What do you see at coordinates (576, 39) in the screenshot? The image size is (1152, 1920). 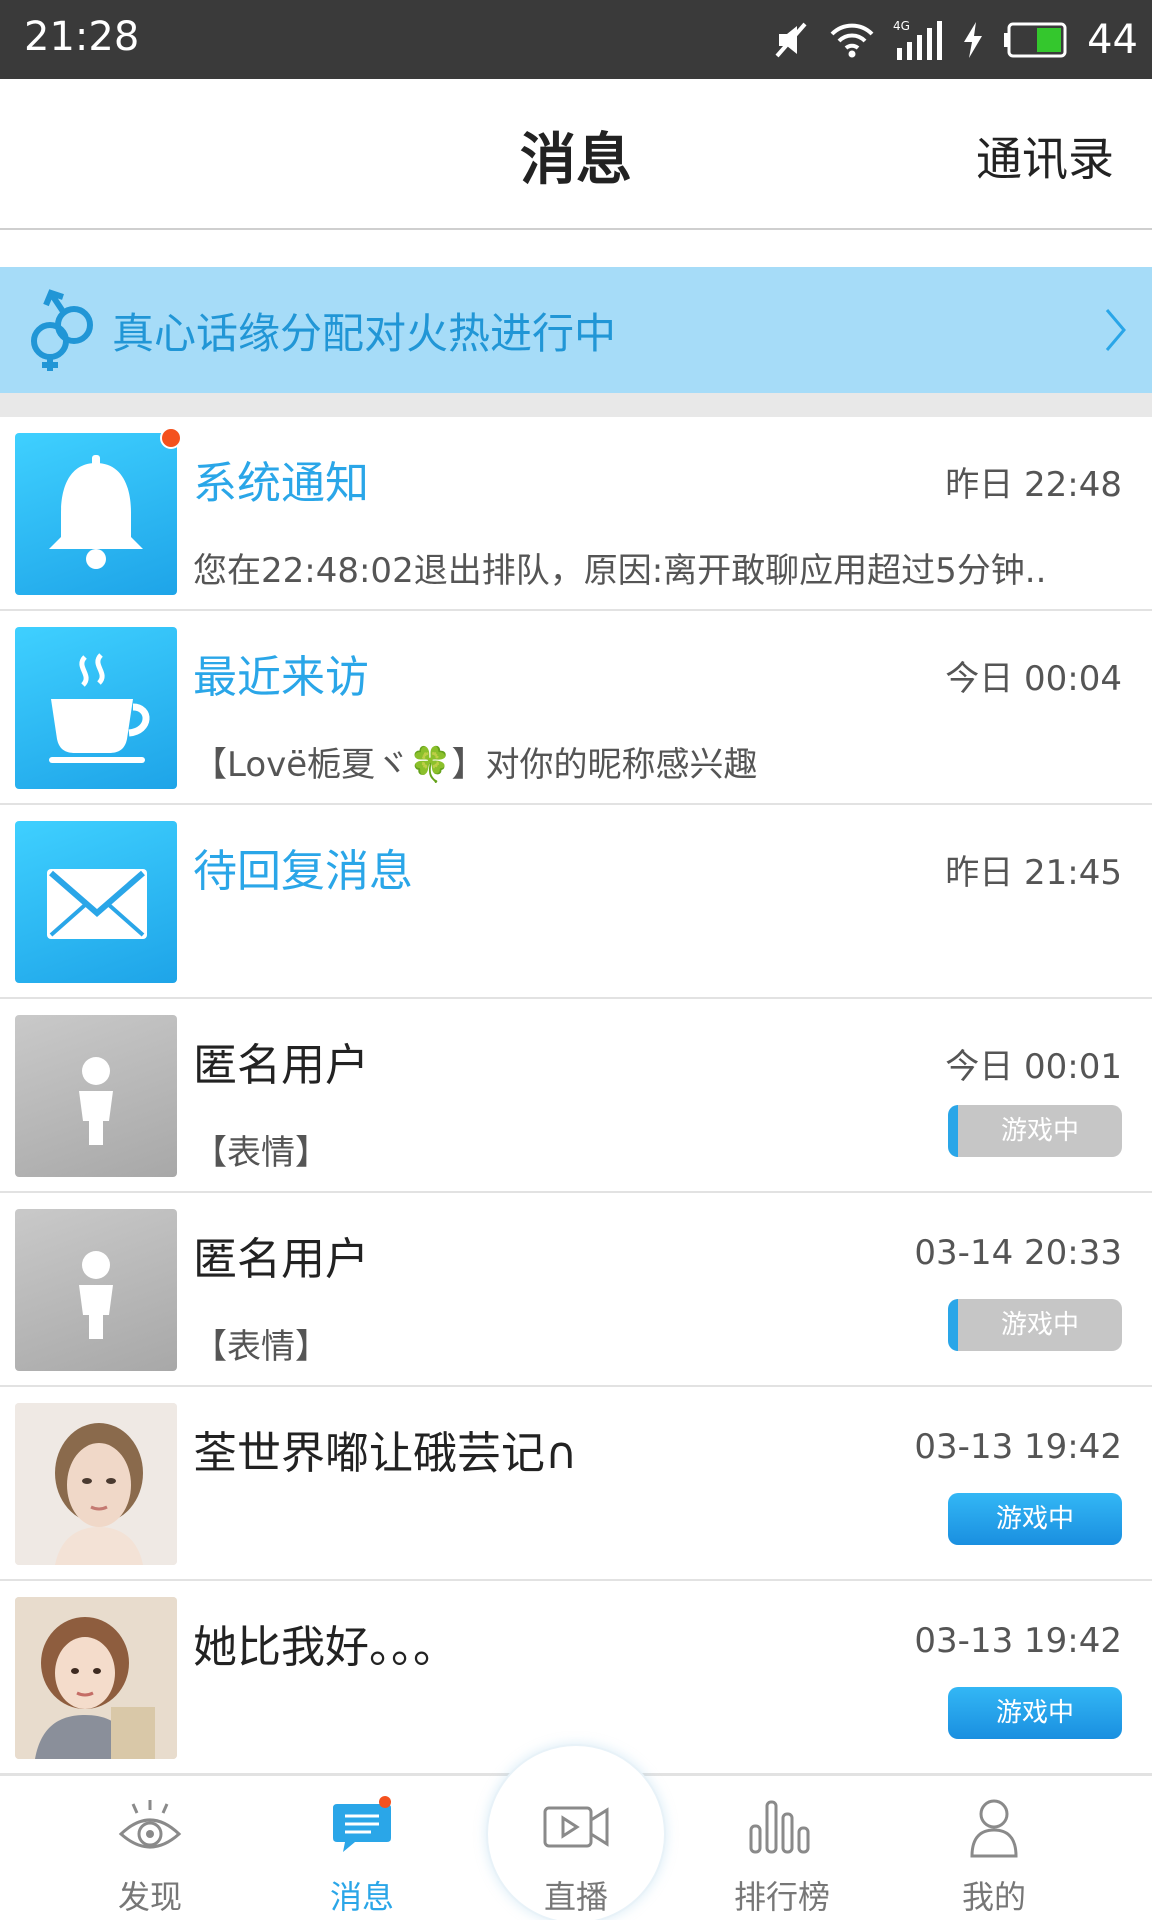 I see `status-bar: 21:28 4G 44` at bounding box center [576, 39].